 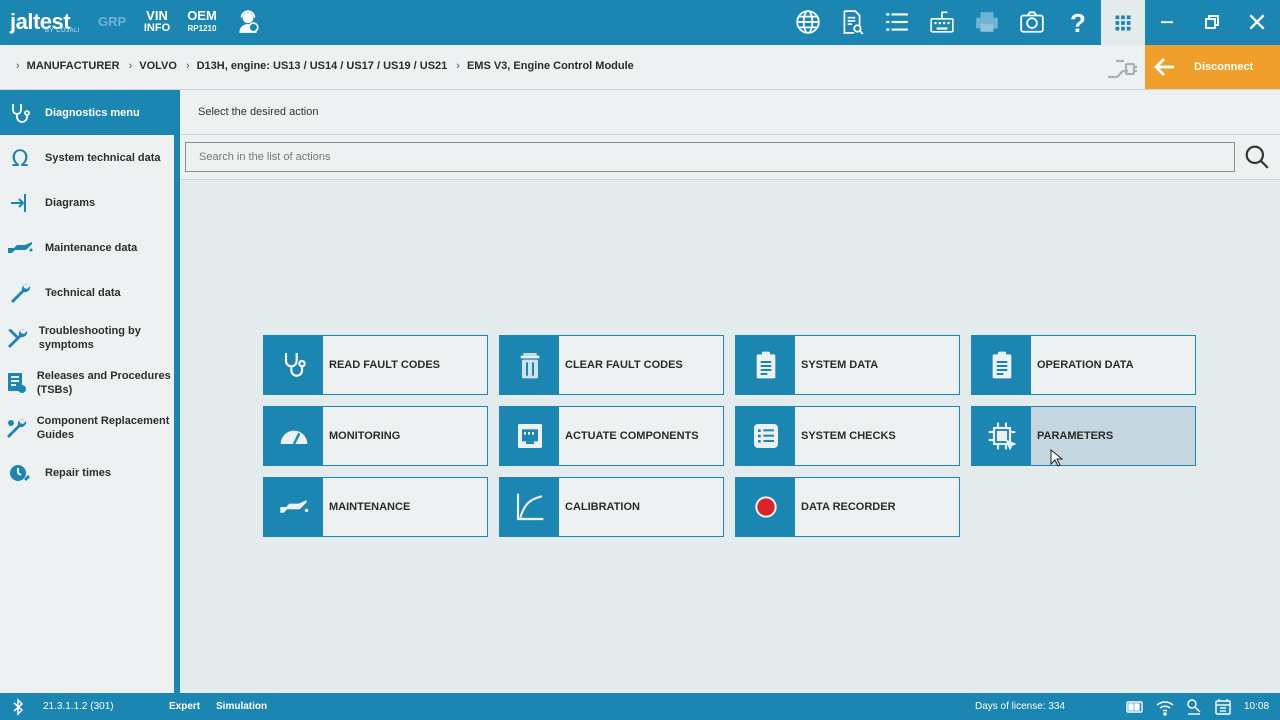 I want to click on breadcrumb-brand: › VOLVO, so click(x=157, y=66).